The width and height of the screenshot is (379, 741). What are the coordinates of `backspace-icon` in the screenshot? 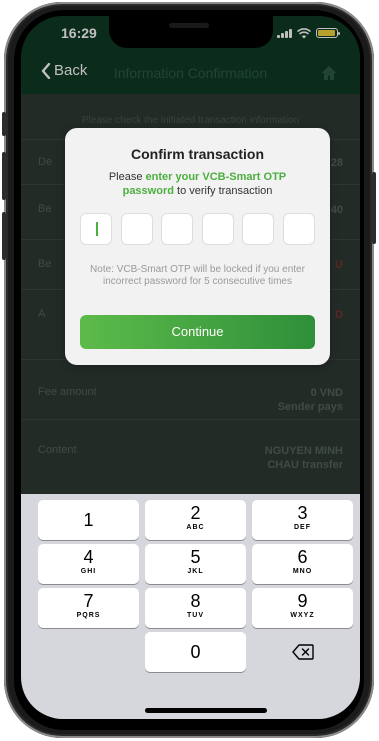 It's located at (302, 652).